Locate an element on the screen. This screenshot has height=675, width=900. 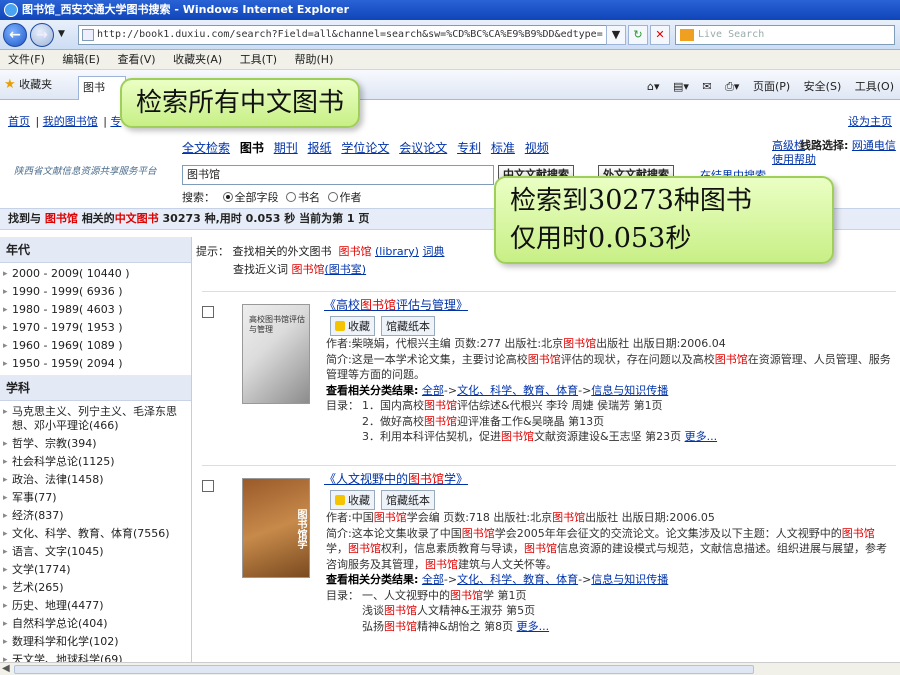
menu-edit: 编辑(E) is located at coordinates (81, 59).